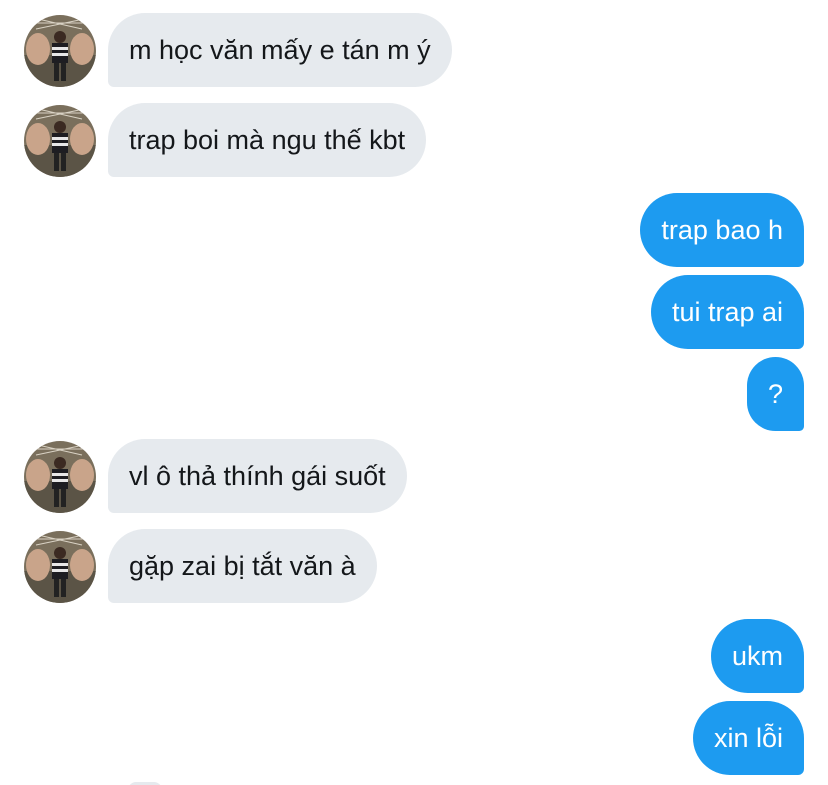 The height and width of the screenshot is (785, 828). I want to click on message-row-incoming: m học văn mấy e tán m ý, so click(414, 50).